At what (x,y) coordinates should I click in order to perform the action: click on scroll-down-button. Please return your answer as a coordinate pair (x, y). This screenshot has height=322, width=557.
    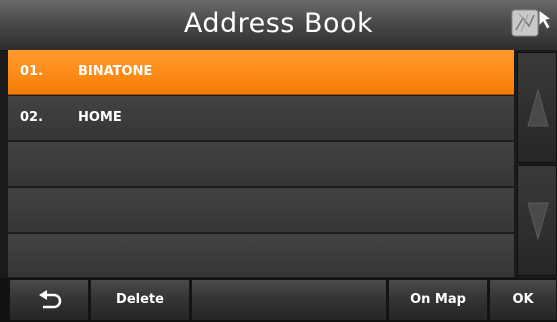
    Looking at the image, I should click on (537, 220).